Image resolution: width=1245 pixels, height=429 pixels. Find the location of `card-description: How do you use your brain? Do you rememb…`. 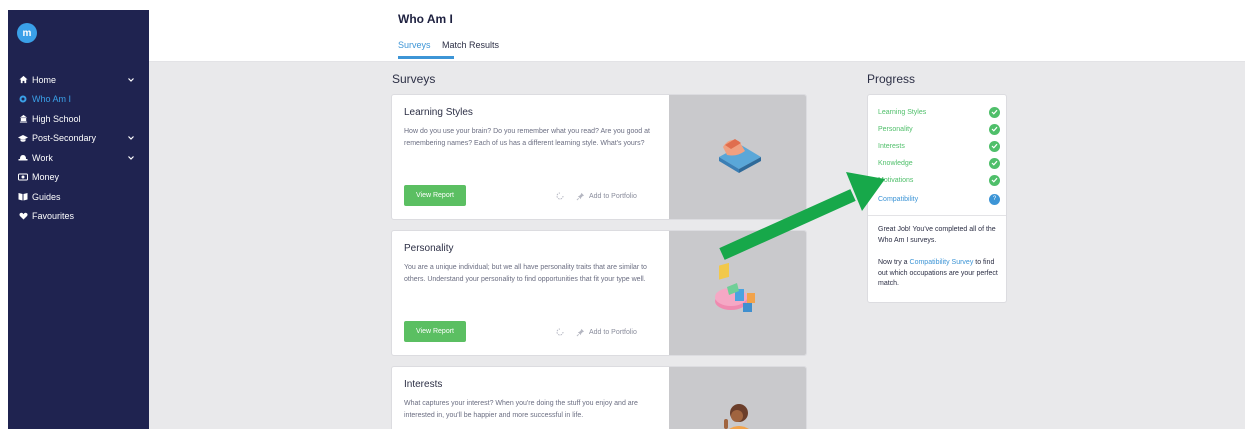

card-description: How do you use your brain? Do you rememb… is located at coordinates (527, 137).